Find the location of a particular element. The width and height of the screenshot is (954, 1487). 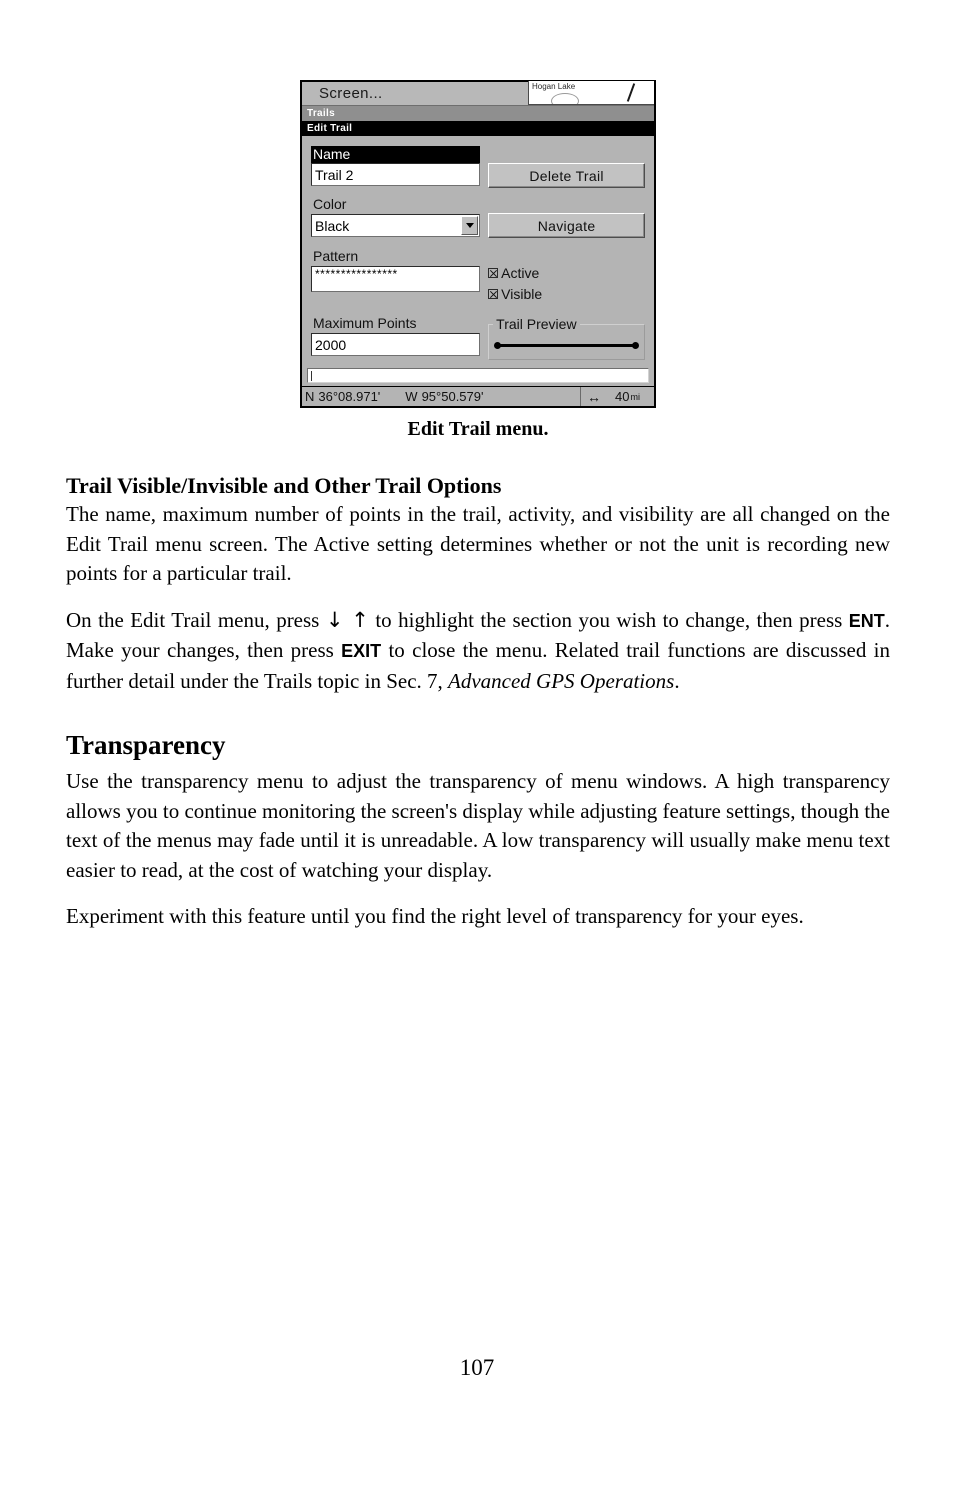

book-title-reference: Advanced GPS Operations is located at coordinates (561, 680).